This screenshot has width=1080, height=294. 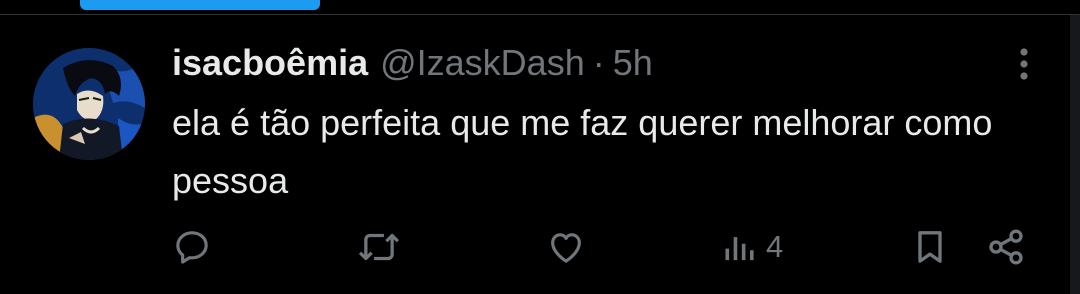 I want to click on more-options-button, so click(x=1024, y=64).